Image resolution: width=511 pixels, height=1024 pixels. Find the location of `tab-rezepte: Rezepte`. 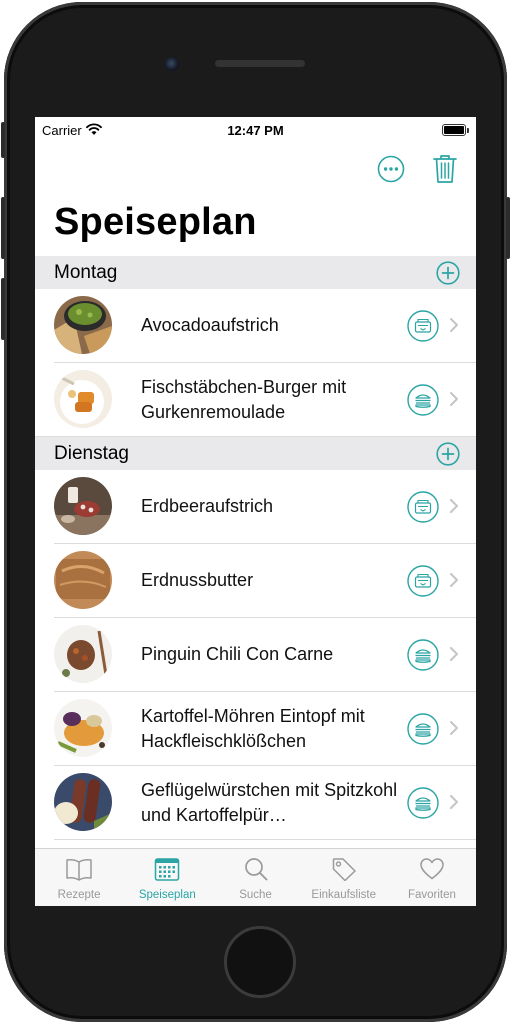

tab-rezepte: Rezepte is located at coordinates (79, 877).